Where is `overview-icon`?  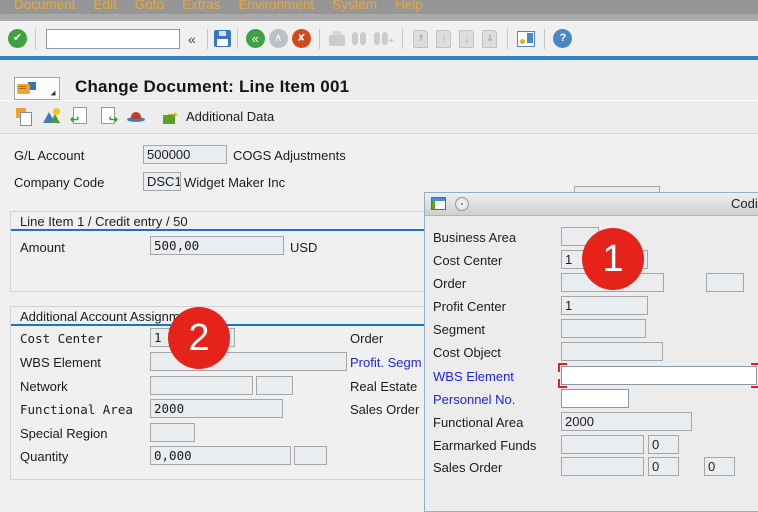 overview-icon is located at coordinates (52, 116).